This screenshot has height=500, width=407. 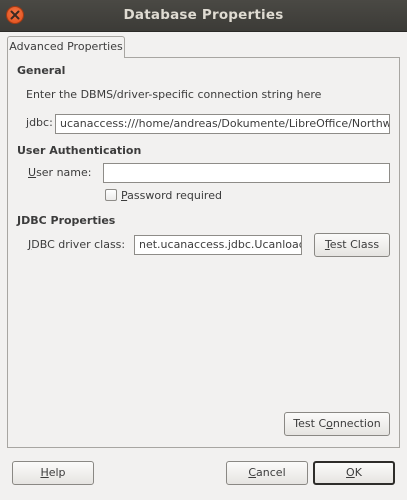 What do you see at coordinates (66, 47) in the screenshot?
I see `tab-advanced-properties: Advanced Properties` at bounding box center [66, 47].